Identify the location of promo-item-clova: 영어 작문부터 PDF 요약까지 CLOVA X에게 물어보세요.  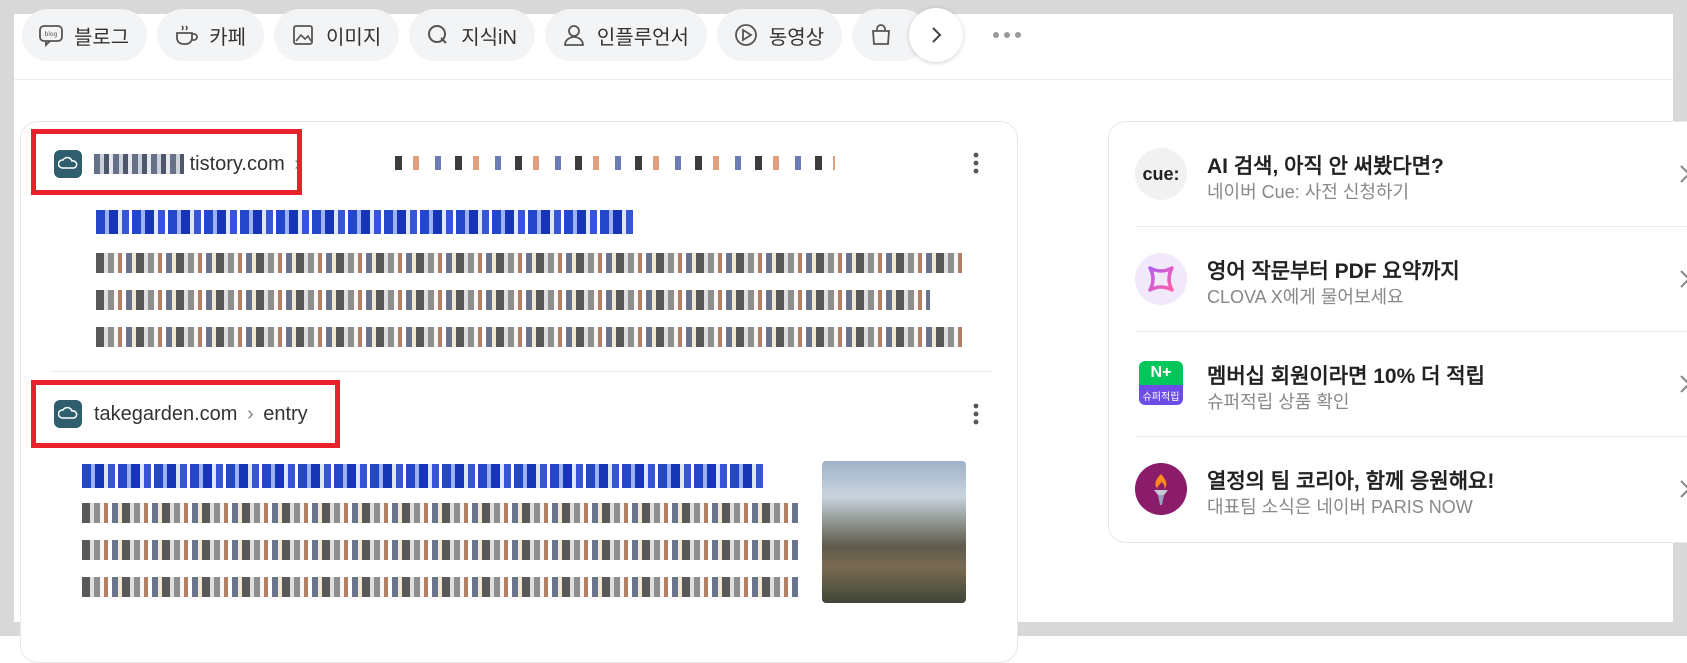
(1411, 279).